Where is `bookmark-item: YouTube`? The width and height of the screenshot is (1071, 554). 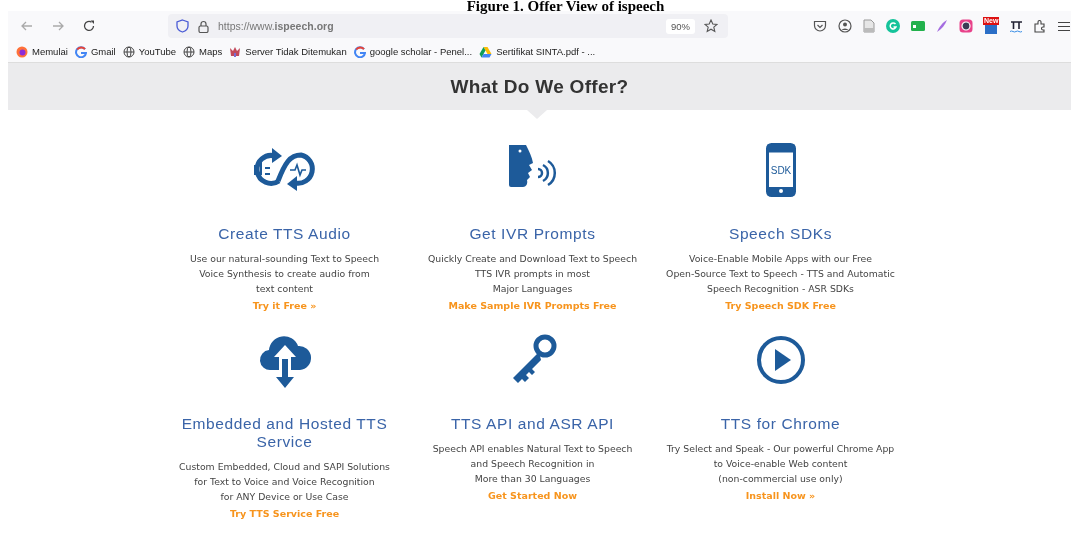
bookmark-item: YouTube is located at coordinates (149, 51).